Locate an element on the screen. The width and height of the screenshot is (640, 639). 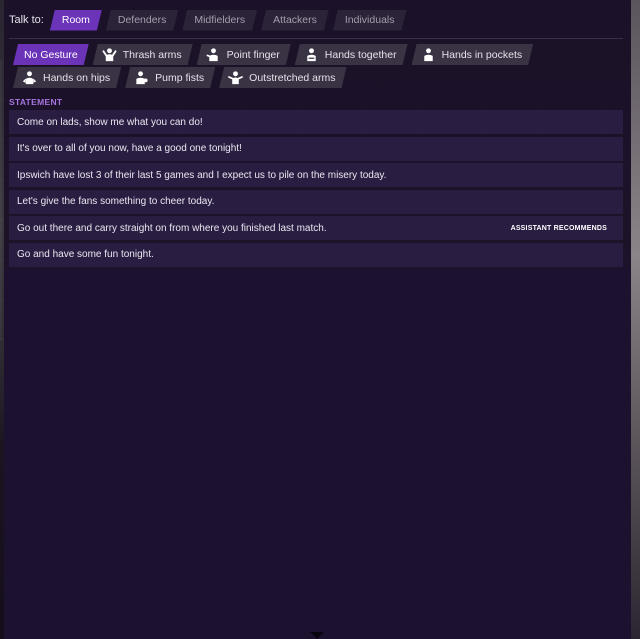
gesture-point-finger: Point finger is located at coordinates (244, 54).